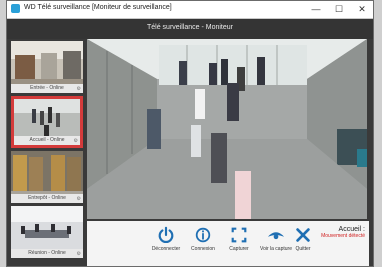 This screenshot has width=382, height=267. Describe the element at coordinates (47, 67) in the screenshot. I see `camera-thumb-entree: Entrée - Online ⚙` at that location.